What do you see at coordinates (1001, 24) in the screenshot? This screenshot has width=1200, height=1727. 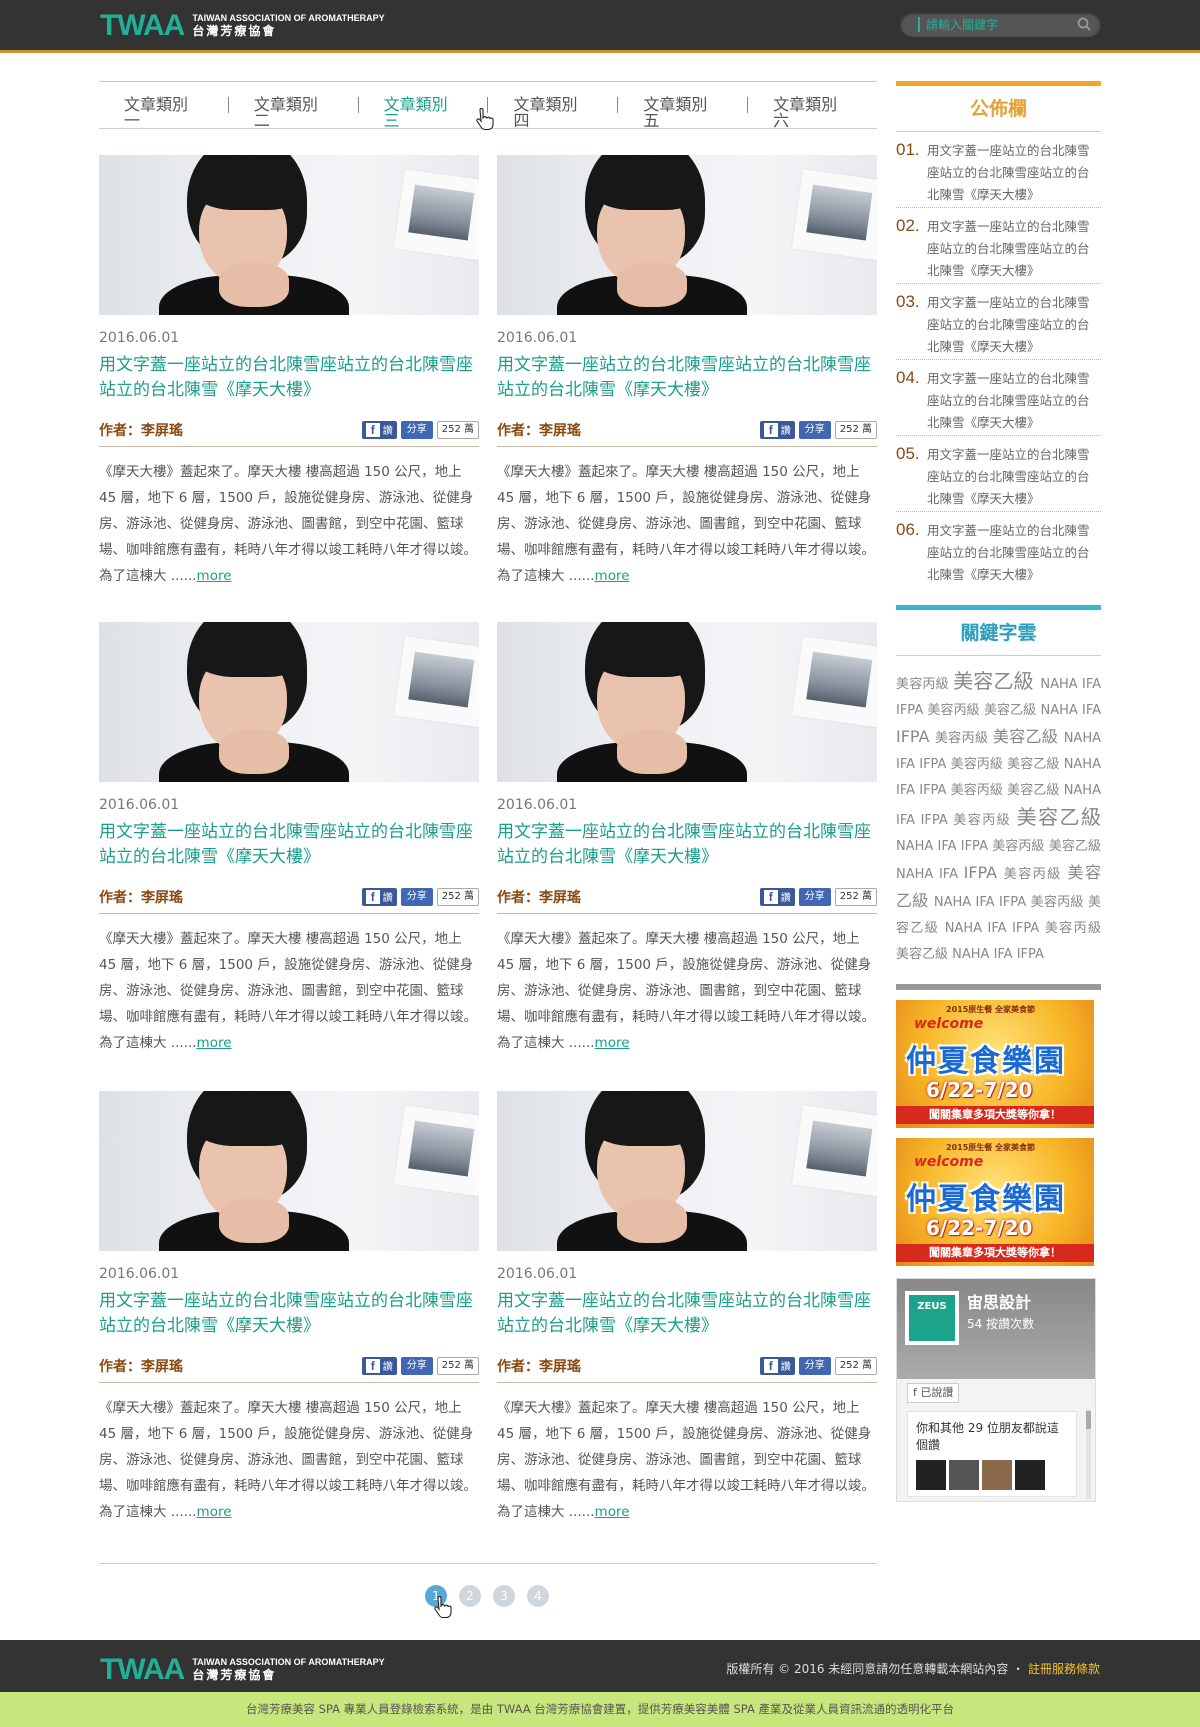 I see `search-input` at bounding box center [1001, 24].